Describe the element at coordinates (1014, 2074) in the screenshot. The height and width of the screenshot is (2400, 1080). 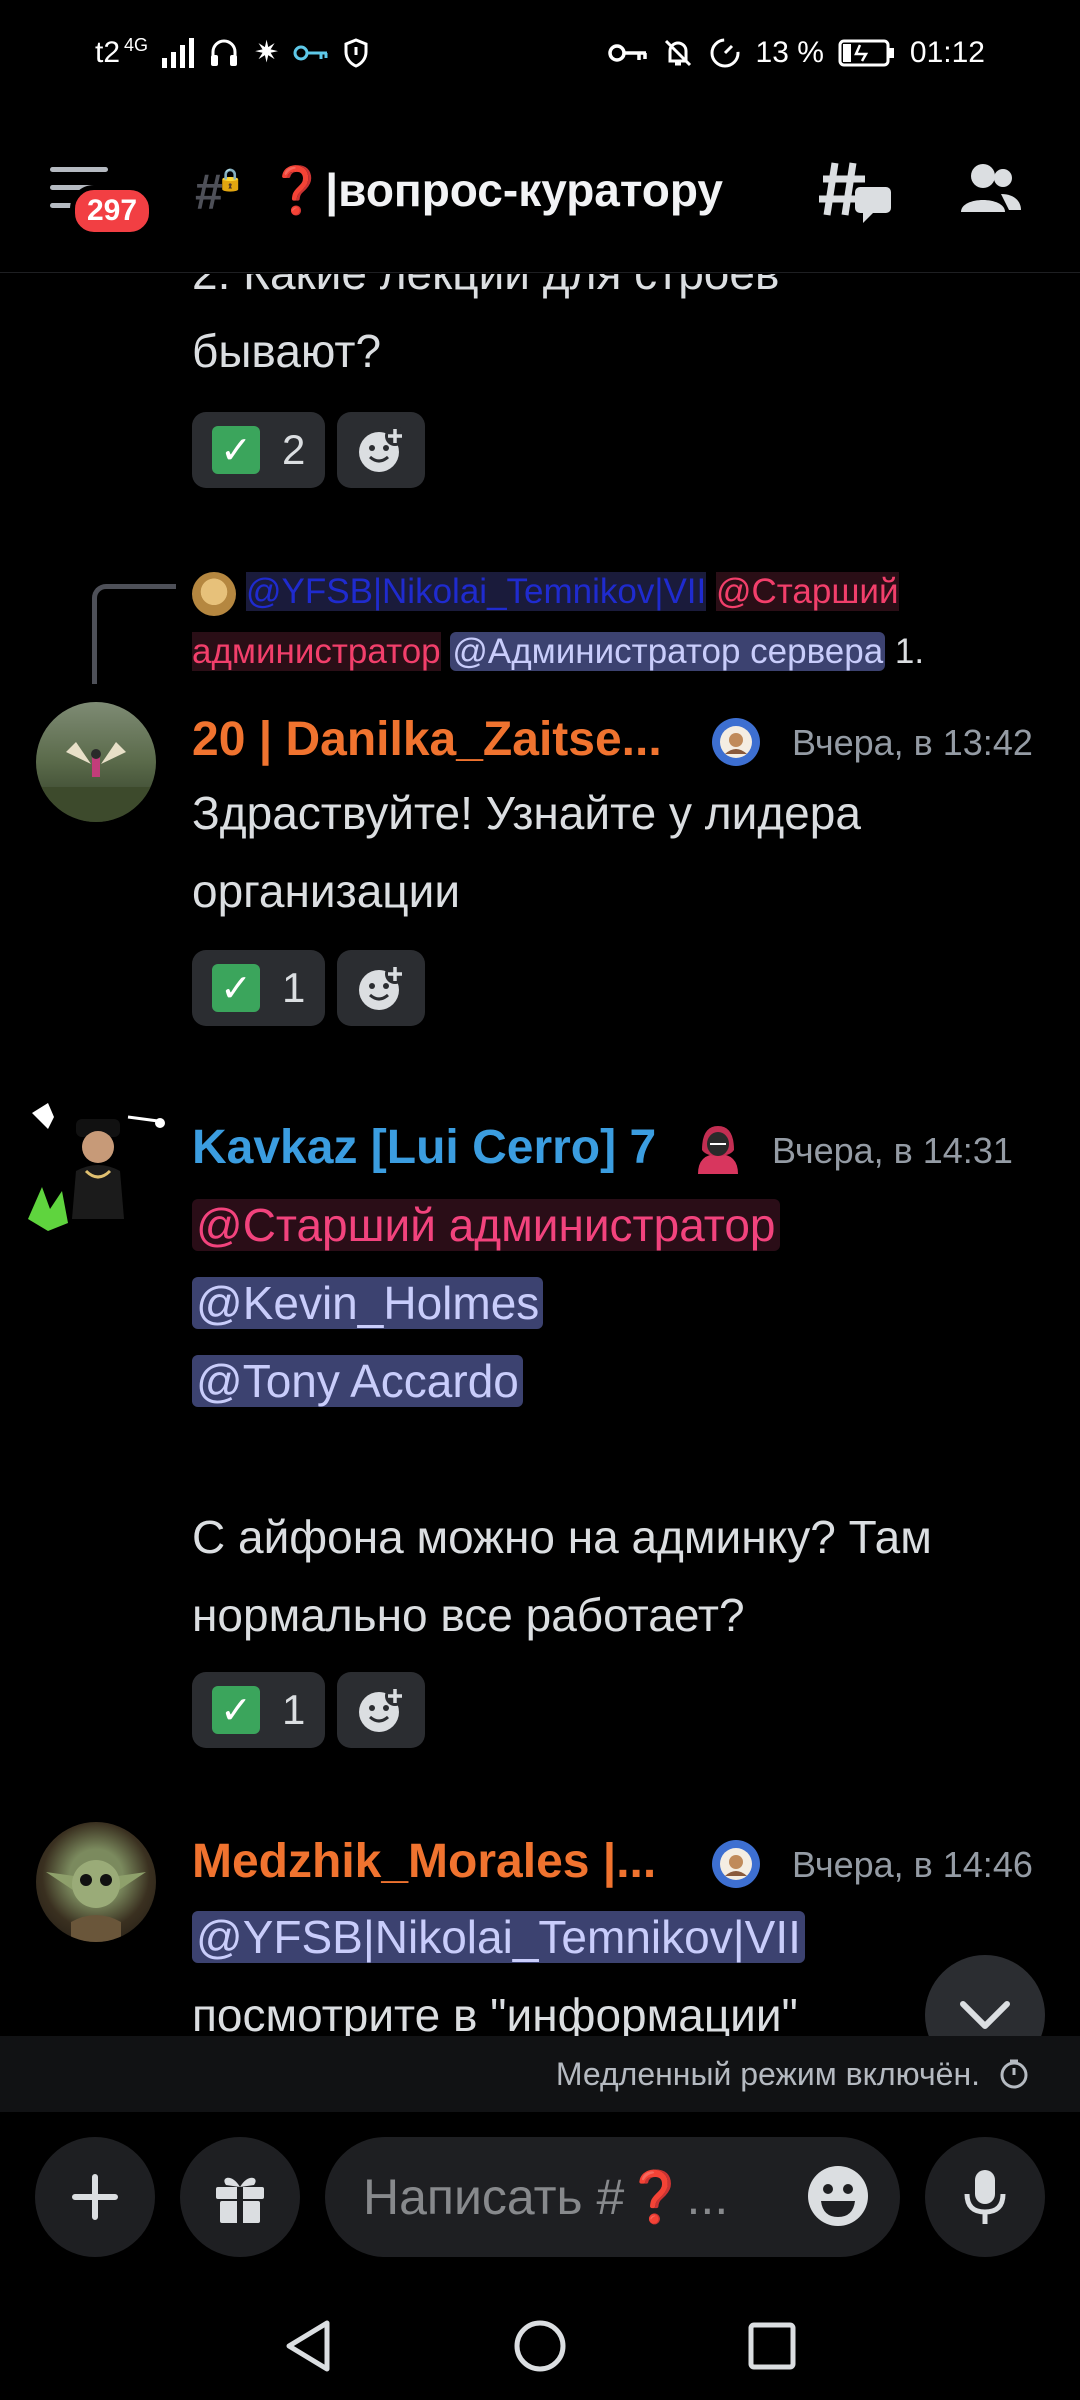
I see `timer-icon` at that location.